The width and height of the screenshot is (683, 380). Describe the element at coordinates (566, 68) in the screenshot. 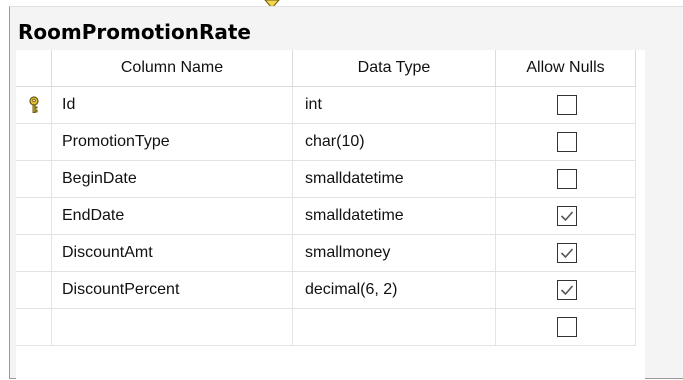

I see `header-allow-nulls: Allow Nulls` at that location.